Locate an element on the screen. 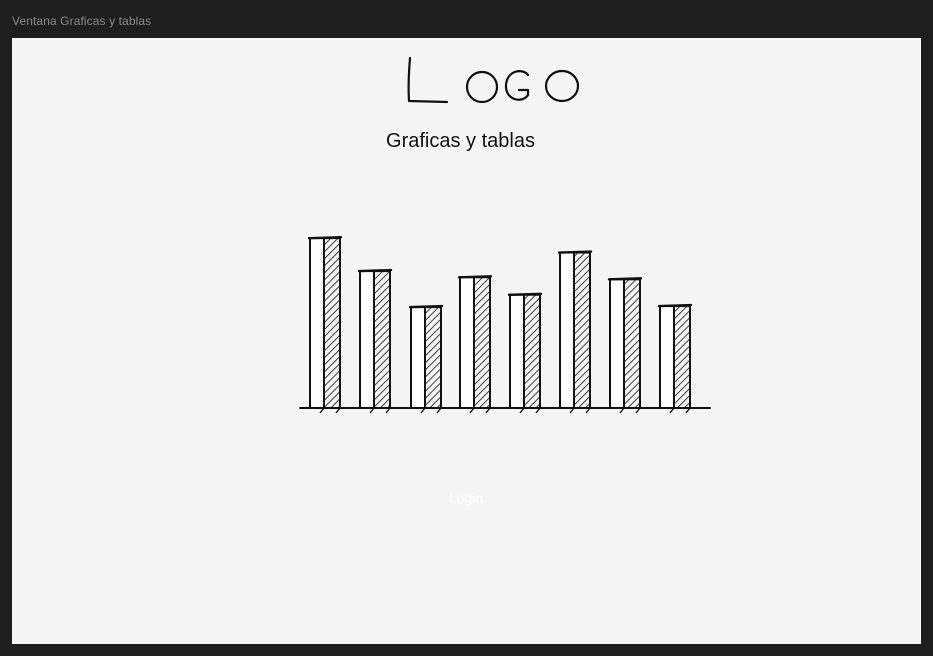  page-title: Graficas y tablas is located at coordinates (466, 141).